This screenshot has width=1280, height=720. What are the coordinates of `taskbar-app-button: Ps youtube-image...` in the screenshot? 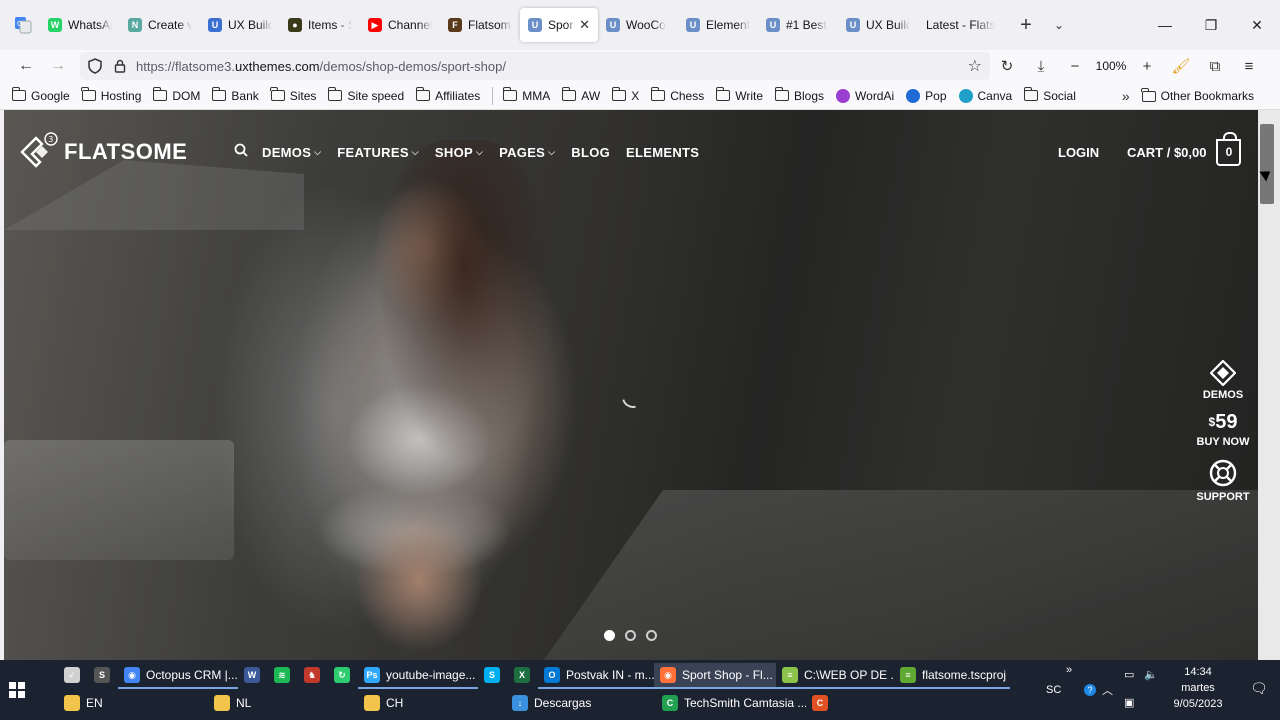 It's located at (418, 676).